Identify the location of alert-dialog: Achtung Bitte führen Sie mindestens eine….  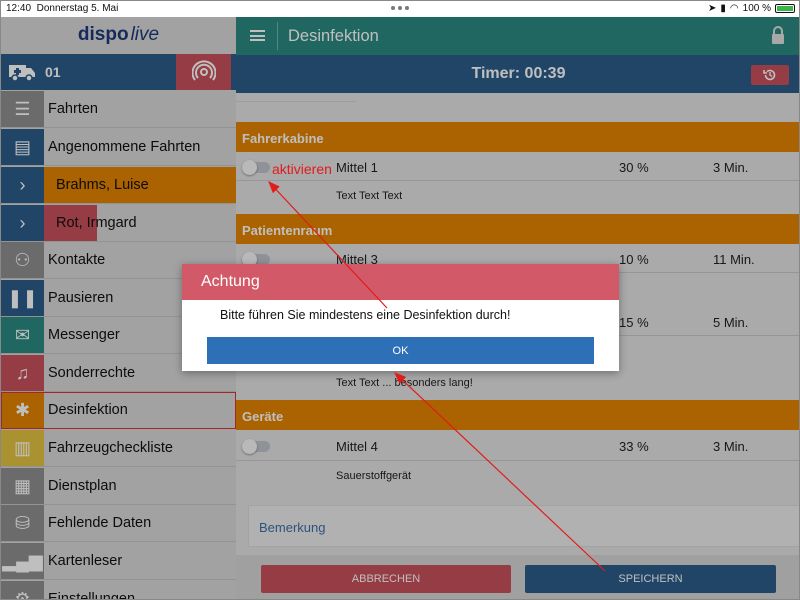
(400, 317).